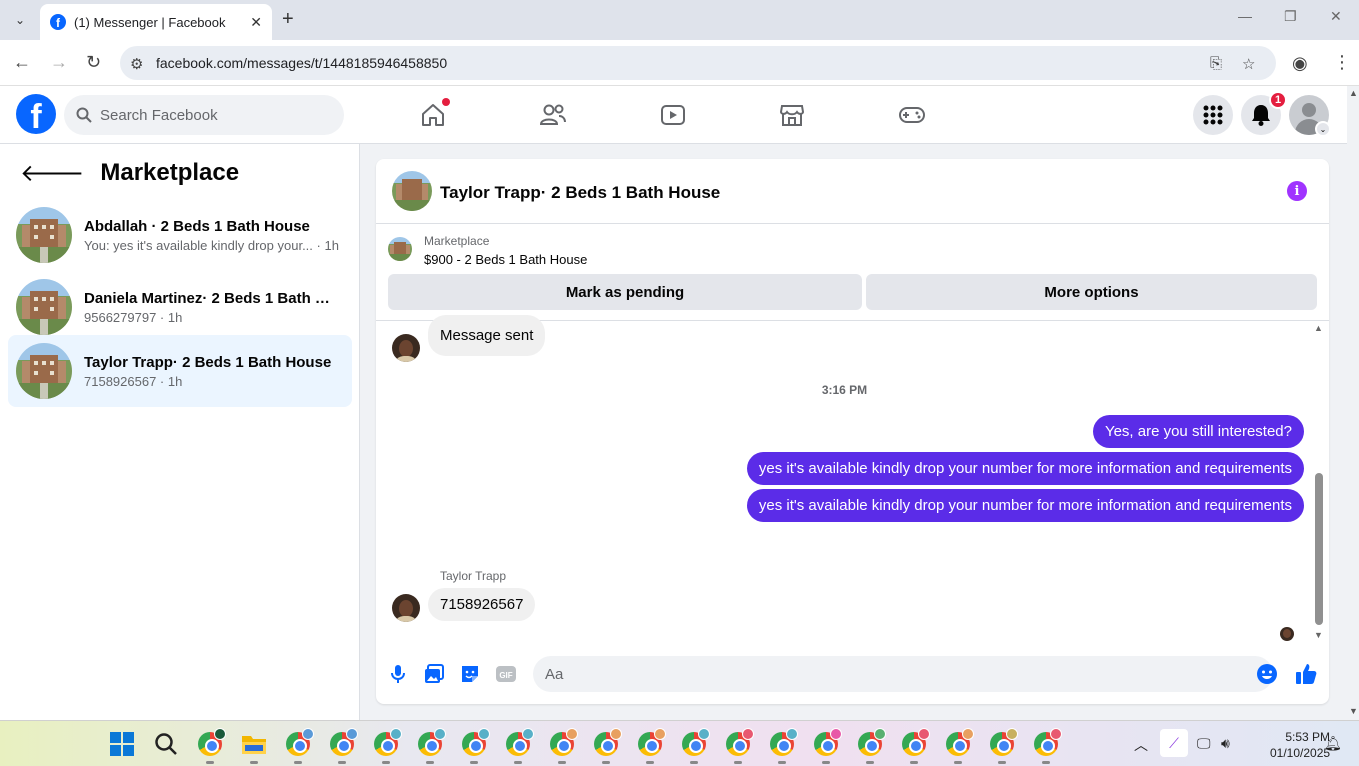 This screenshot has width=1359, height=766. What do you see at coordinates (852, 191) in the screenshot?
I see `chat-header: Taylor Trapp· 2 Beds 1 Bath House i` at bounding box center [852, 191].